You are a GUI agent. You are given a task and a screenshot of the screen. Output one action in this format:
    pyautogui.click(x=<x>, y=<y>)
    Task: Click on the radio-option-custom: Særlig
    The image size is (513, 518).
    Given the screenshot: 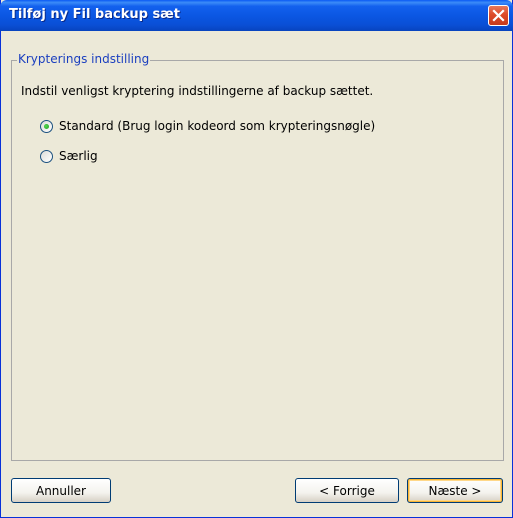 What is the action you would take?
    pyautogui.click(x=69, y=156)
    